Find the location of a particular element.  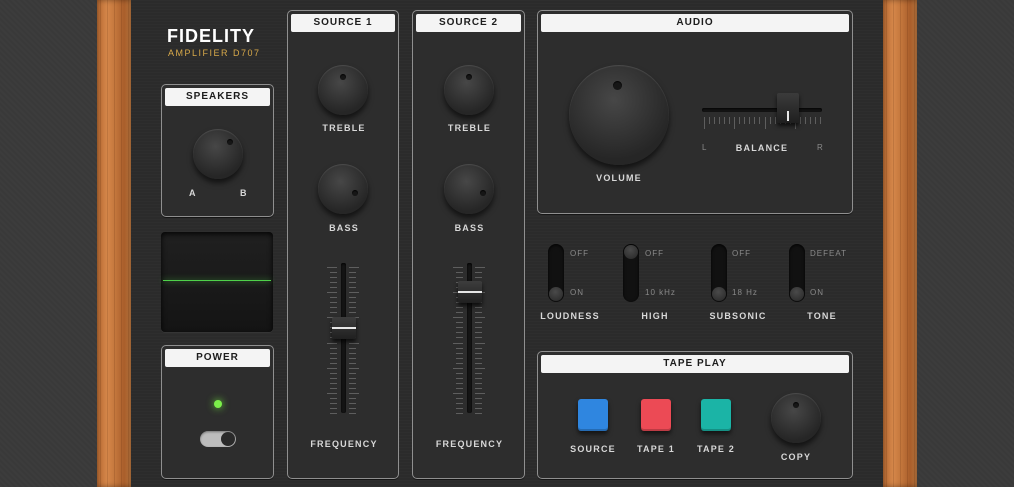

power-panel: POWER is located at coordinates (217, 412).